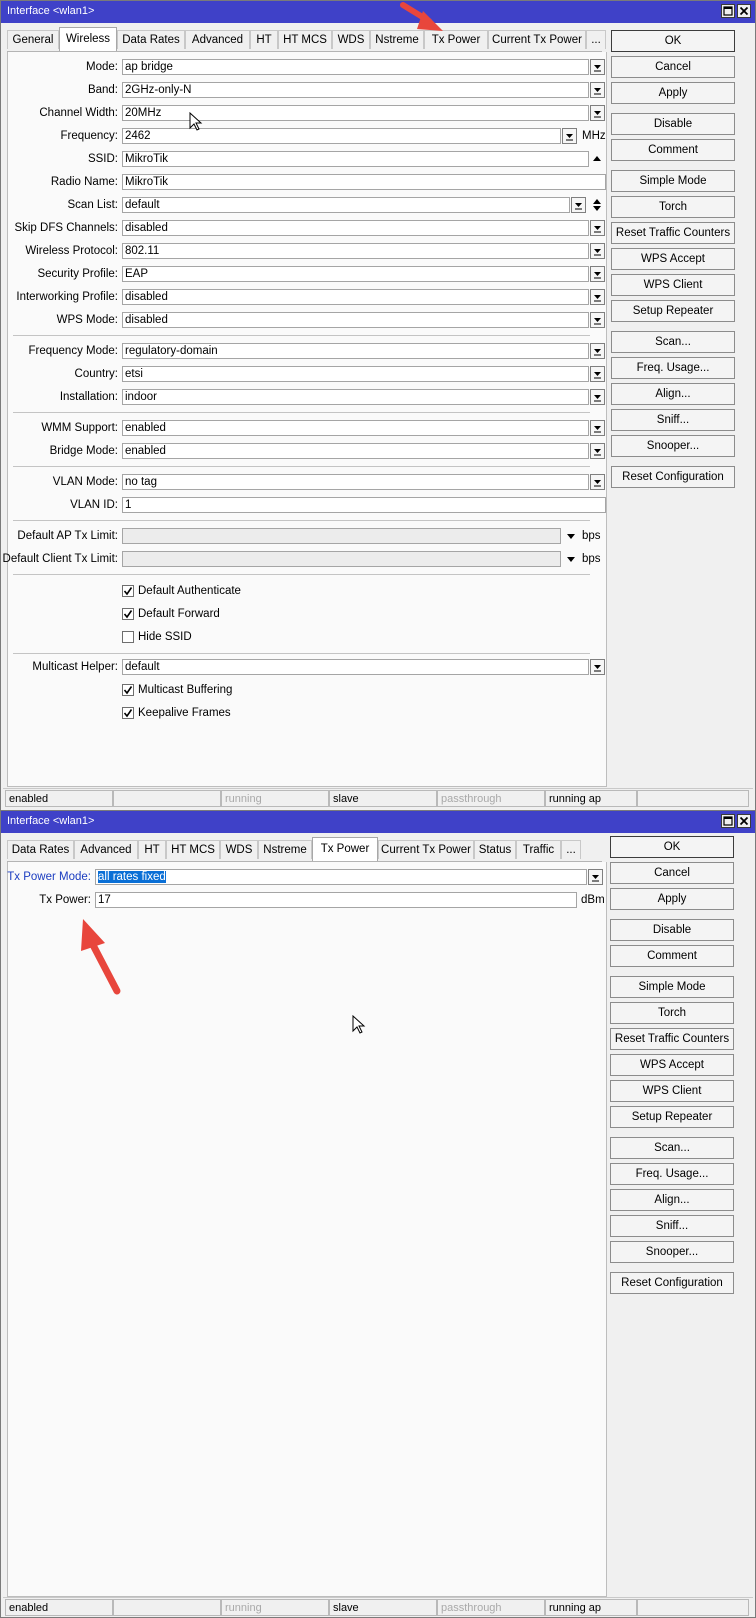 Image resolution: width=756 pixels, height=1618 pixels. I want to click on default-authenticate-checkbox, so click(128, 591).